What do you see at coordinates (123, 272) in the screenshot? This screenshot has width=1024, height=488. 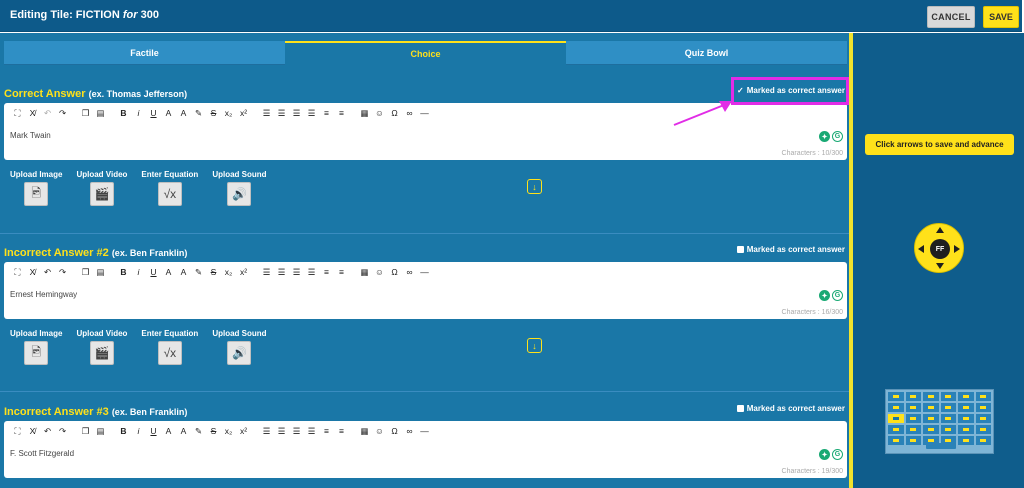 I see `bold-icon: B` at bounding box center [123, 272].